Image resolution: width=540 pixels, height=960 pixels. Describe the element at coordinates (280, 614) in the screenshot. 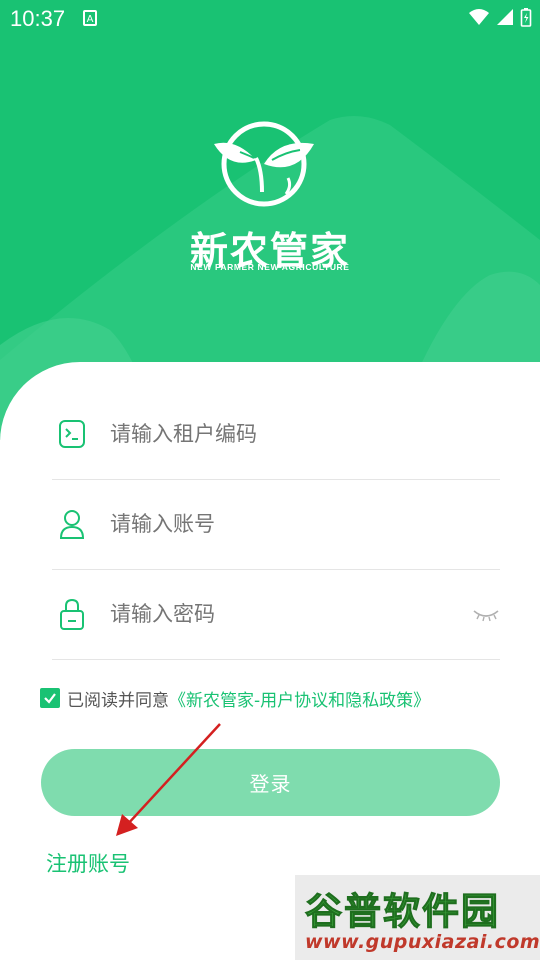

I see `password-input` at that location.